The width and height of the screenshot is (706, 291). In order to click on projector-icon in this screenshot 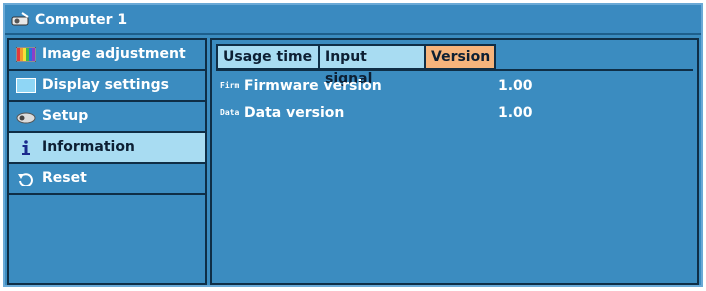, I will do `click(20, 19)`.